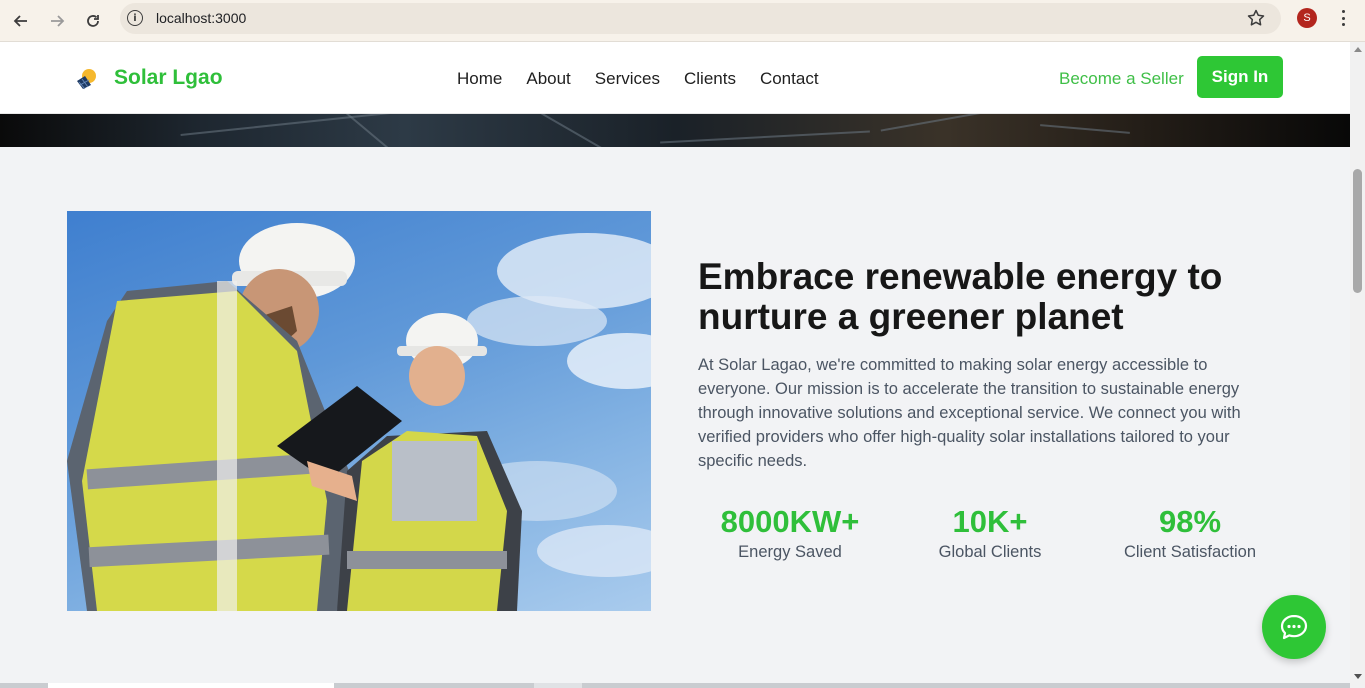  Describe the element at coordinates (1358, 49) in the screenshot. I see `scroll-up-arrow-icon` at that location.